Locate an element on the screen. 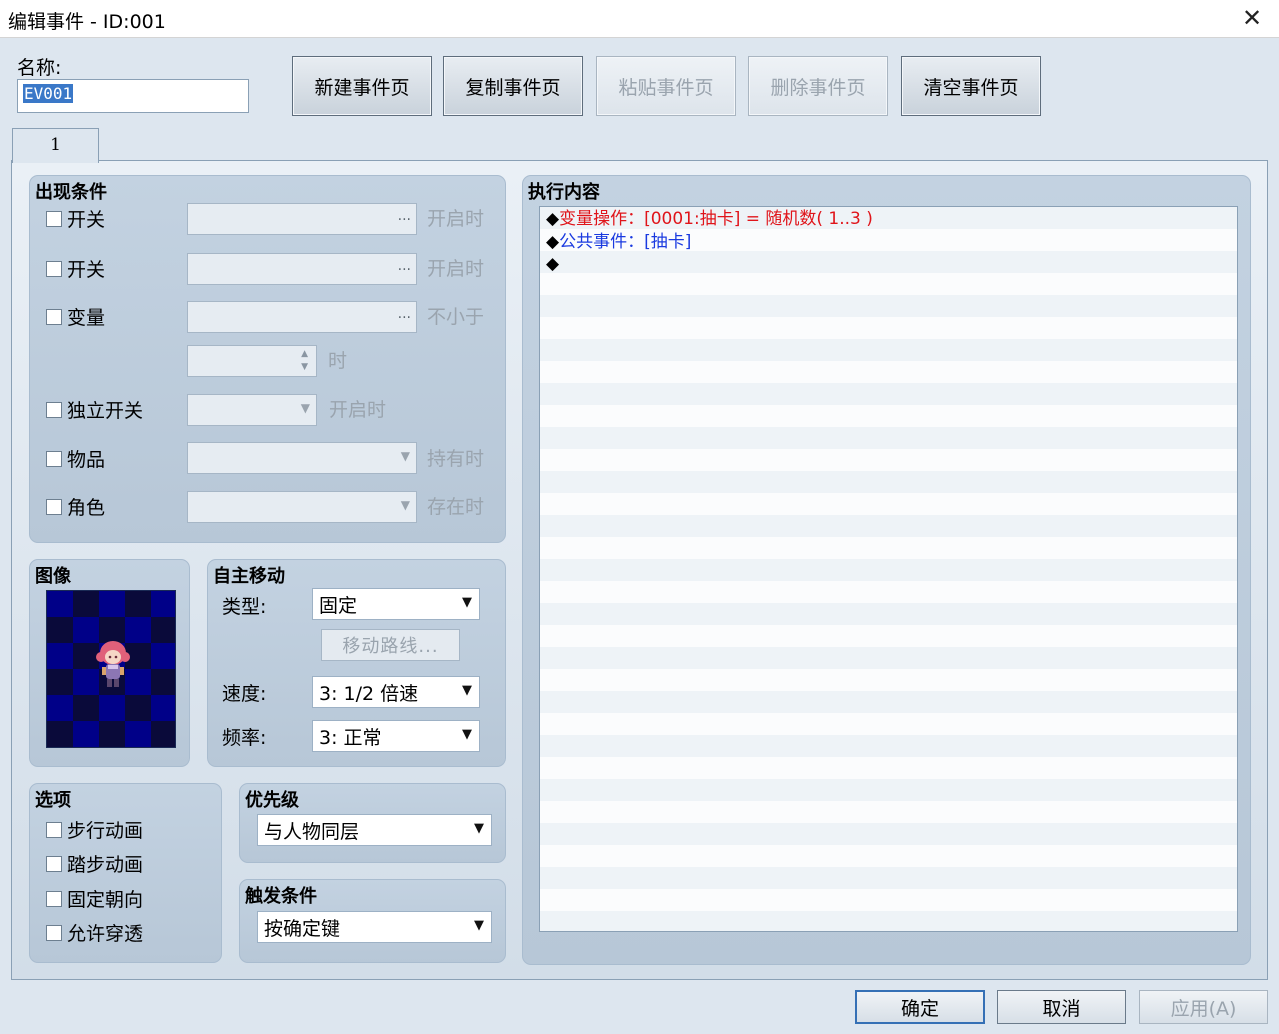 This screenshot has height=1034, width=1279. options-group: 选项 步行动画 踏步动画 固定朝向 允许穿透 is located at coordinates (125, 873).